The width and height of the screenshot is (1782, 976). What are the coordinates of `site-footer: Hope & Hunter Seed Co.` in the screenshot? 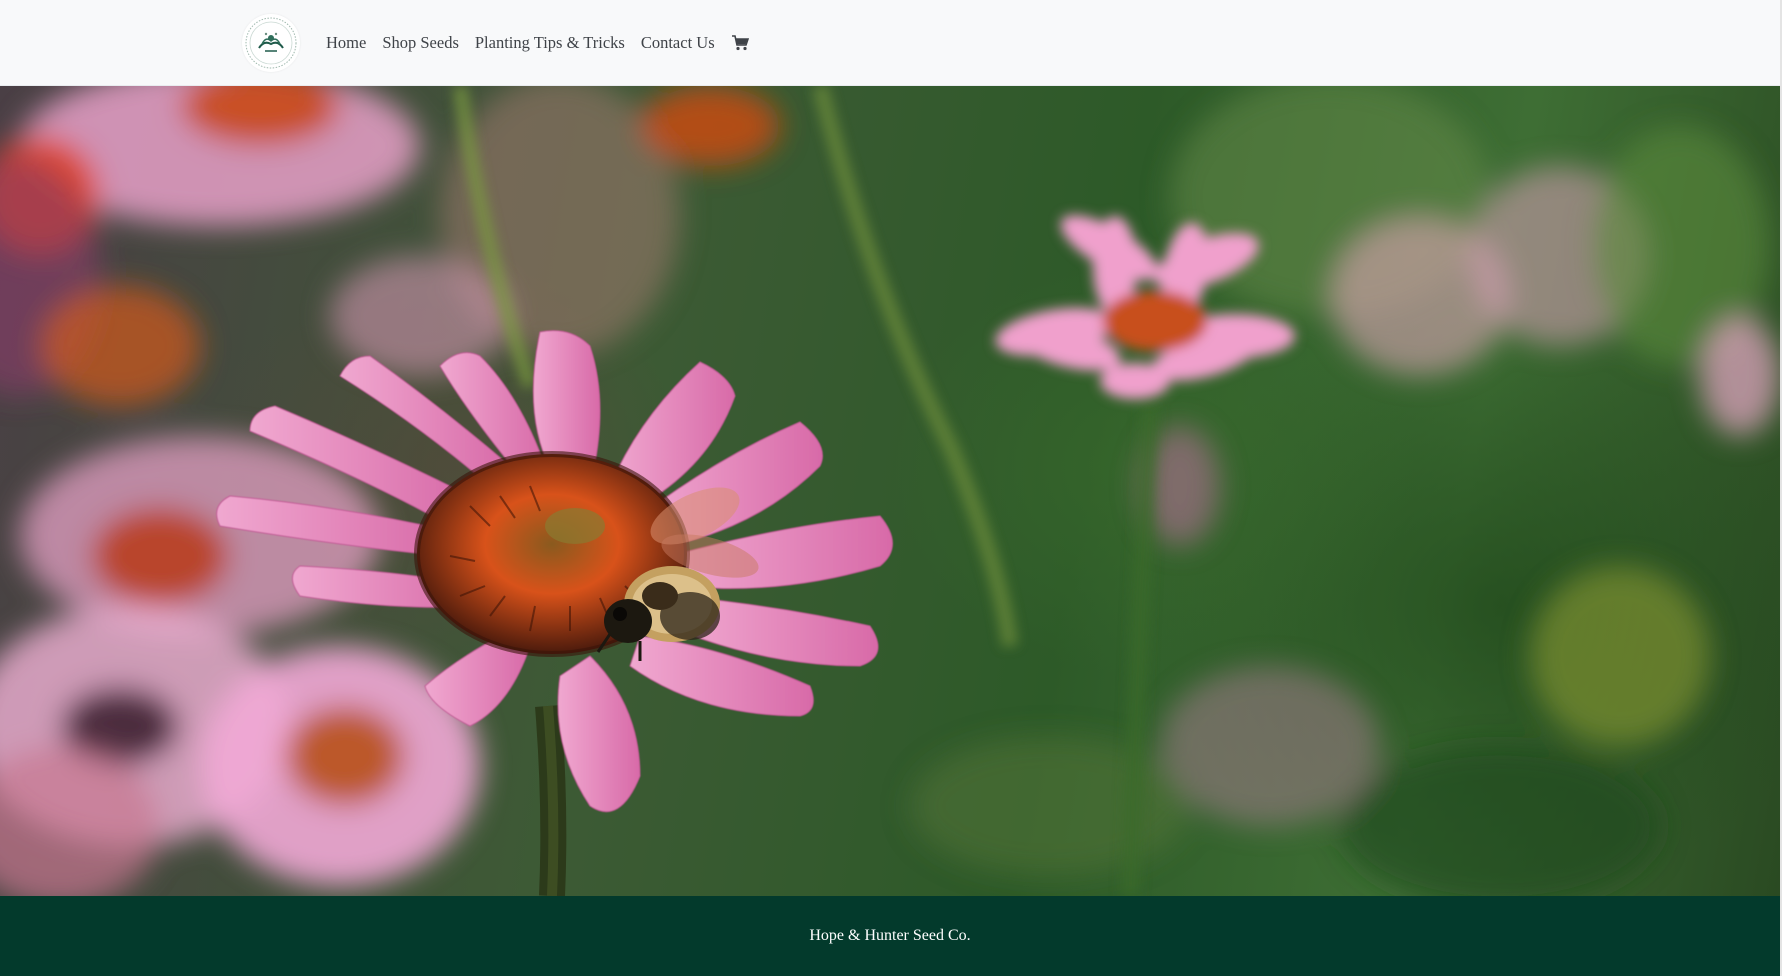 It's located at (890, 936).